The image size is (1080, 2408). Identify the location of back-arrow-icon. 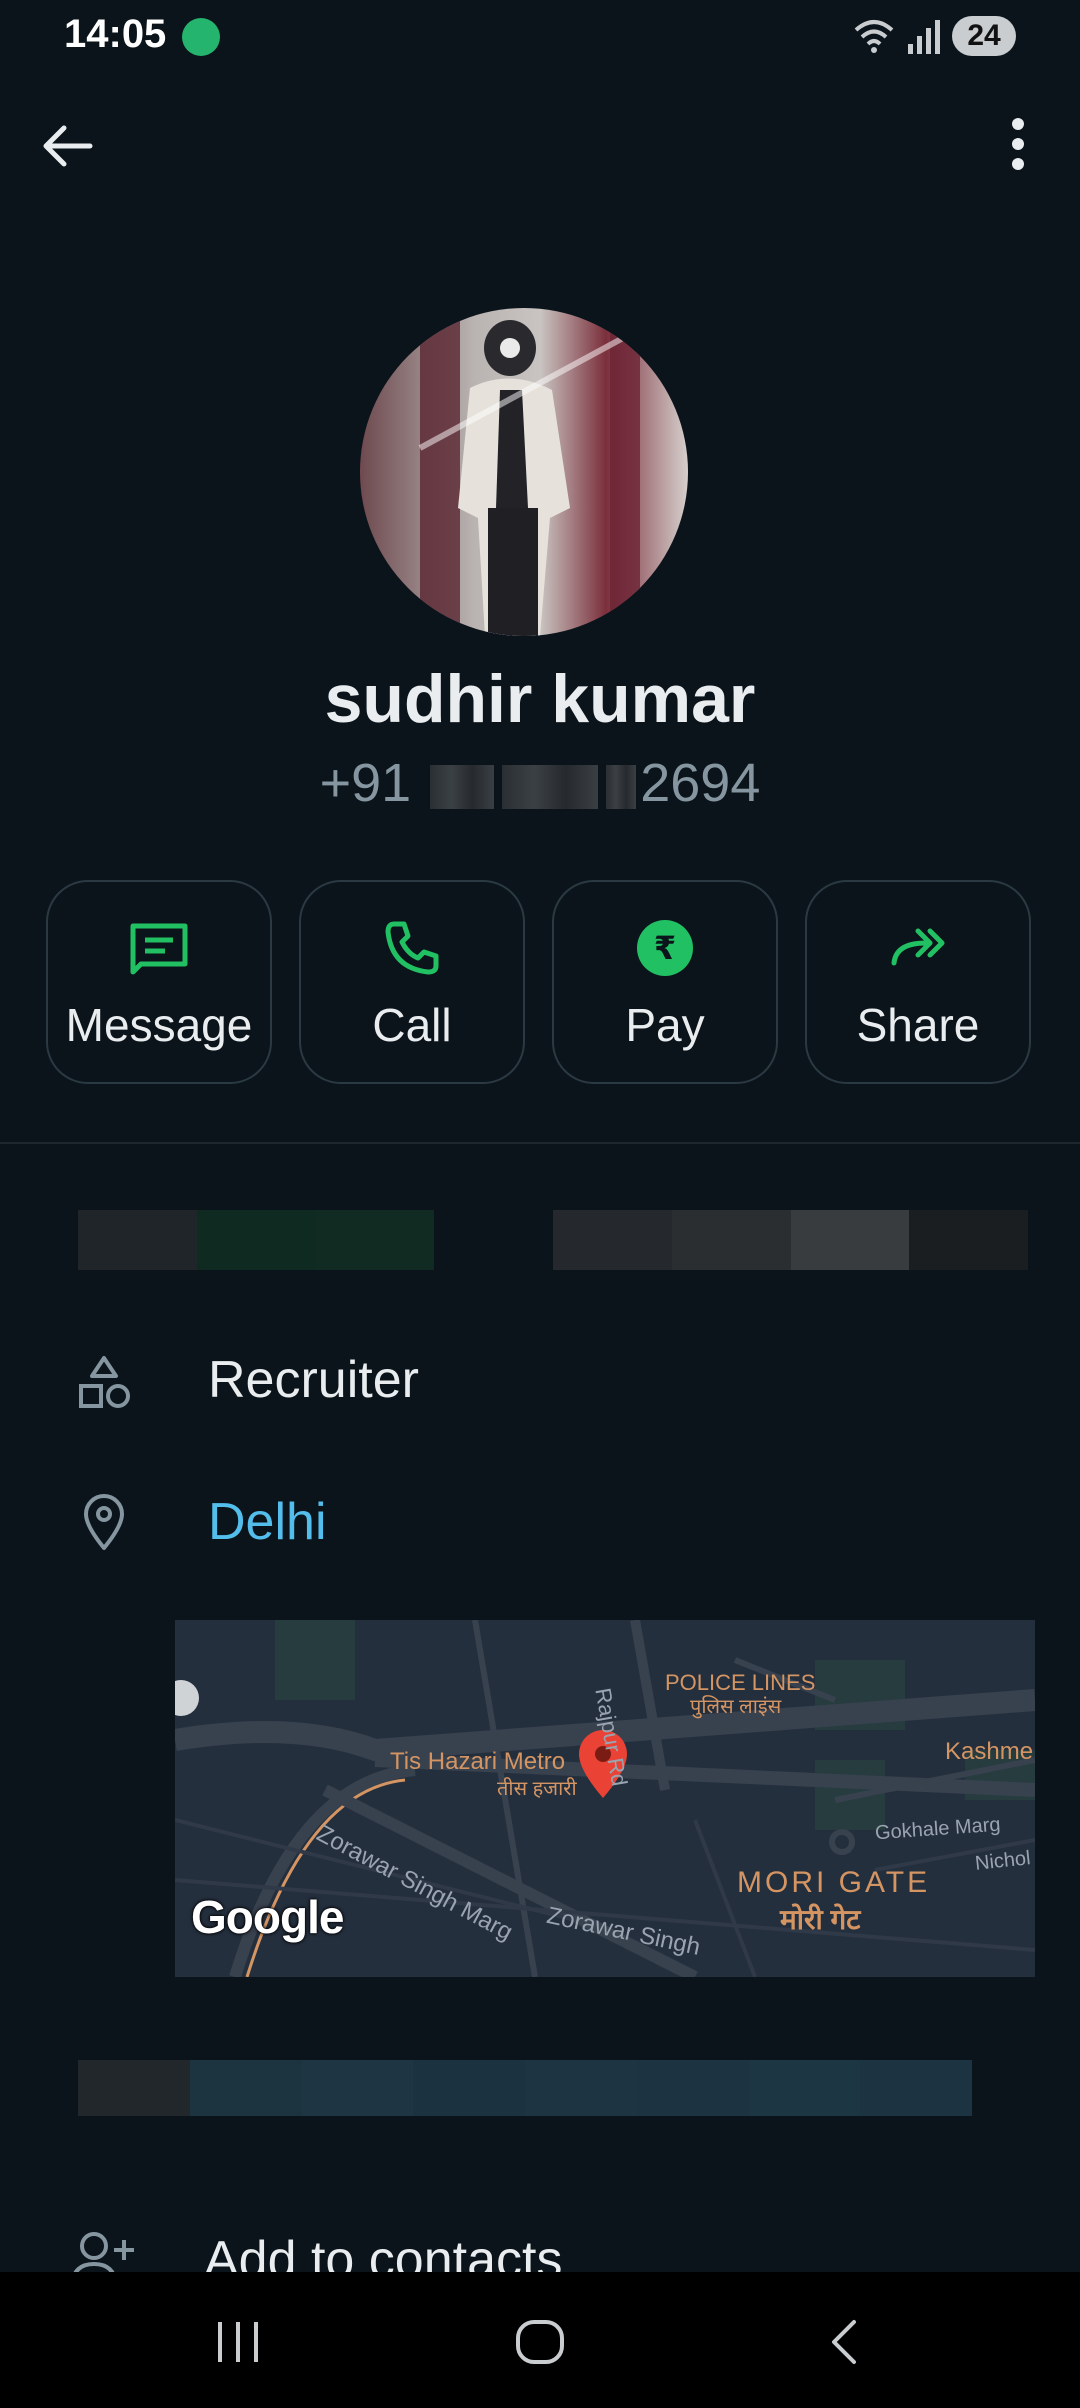
(68, 146).